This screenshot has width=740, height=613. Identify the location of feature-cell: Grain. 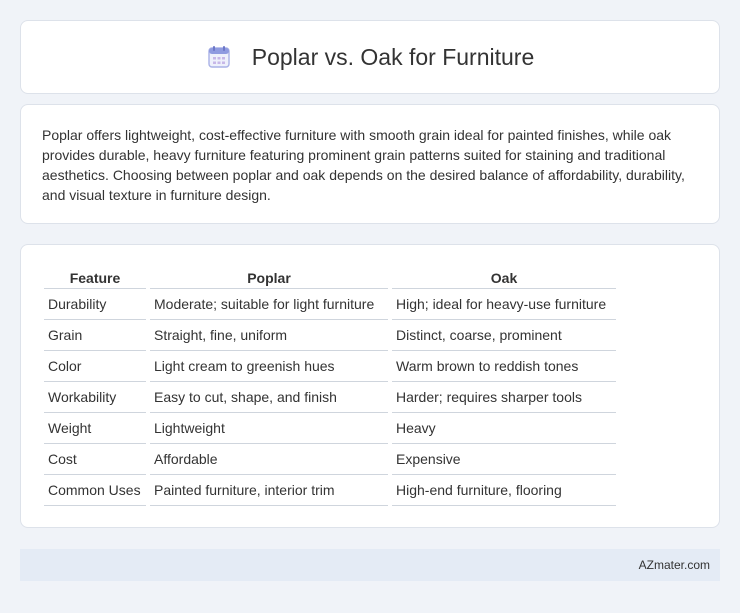
(95, 335).